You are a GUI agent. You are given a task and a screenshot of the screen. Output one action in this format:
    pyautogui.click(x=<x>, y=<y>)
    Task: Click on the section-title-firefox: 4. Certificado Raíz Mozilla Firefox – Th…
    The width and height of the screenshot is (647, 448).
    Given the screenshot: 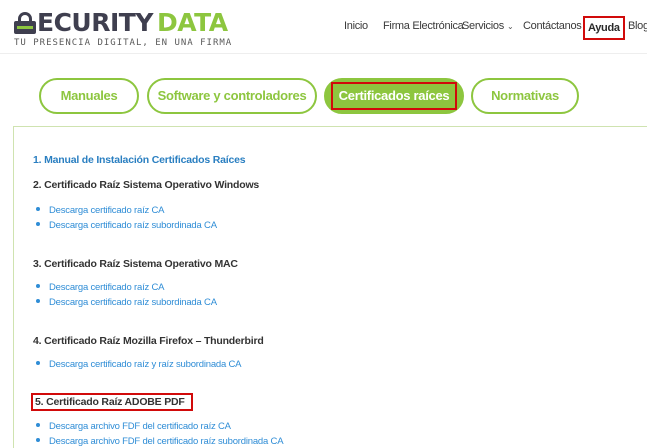 What is the action you would take?
    pyautogui.click(x=148, y=341)
    